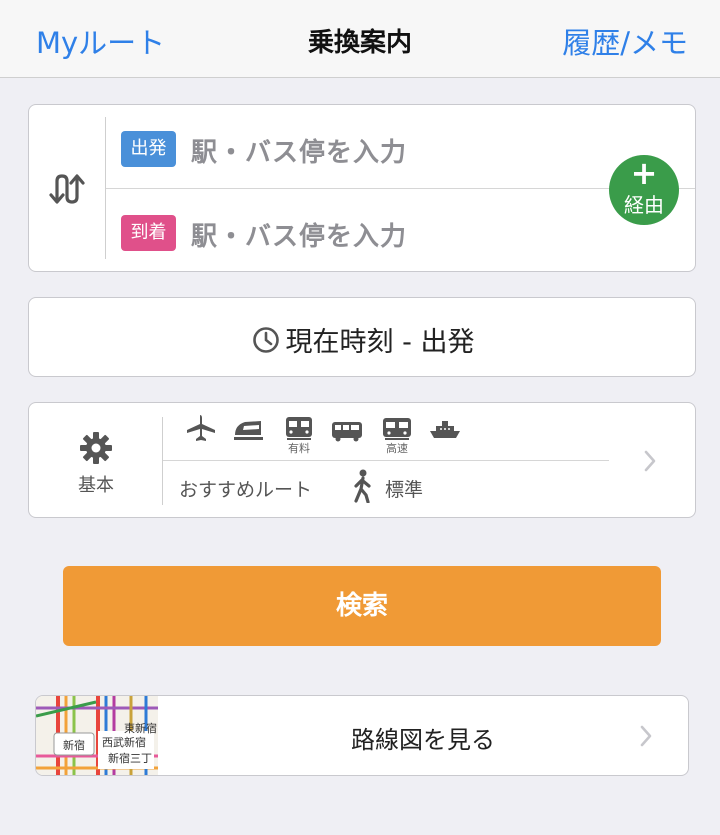 The width and height of the screenshot is (720, 835). I want to click on settings-label: 基本, so click(96, 485).